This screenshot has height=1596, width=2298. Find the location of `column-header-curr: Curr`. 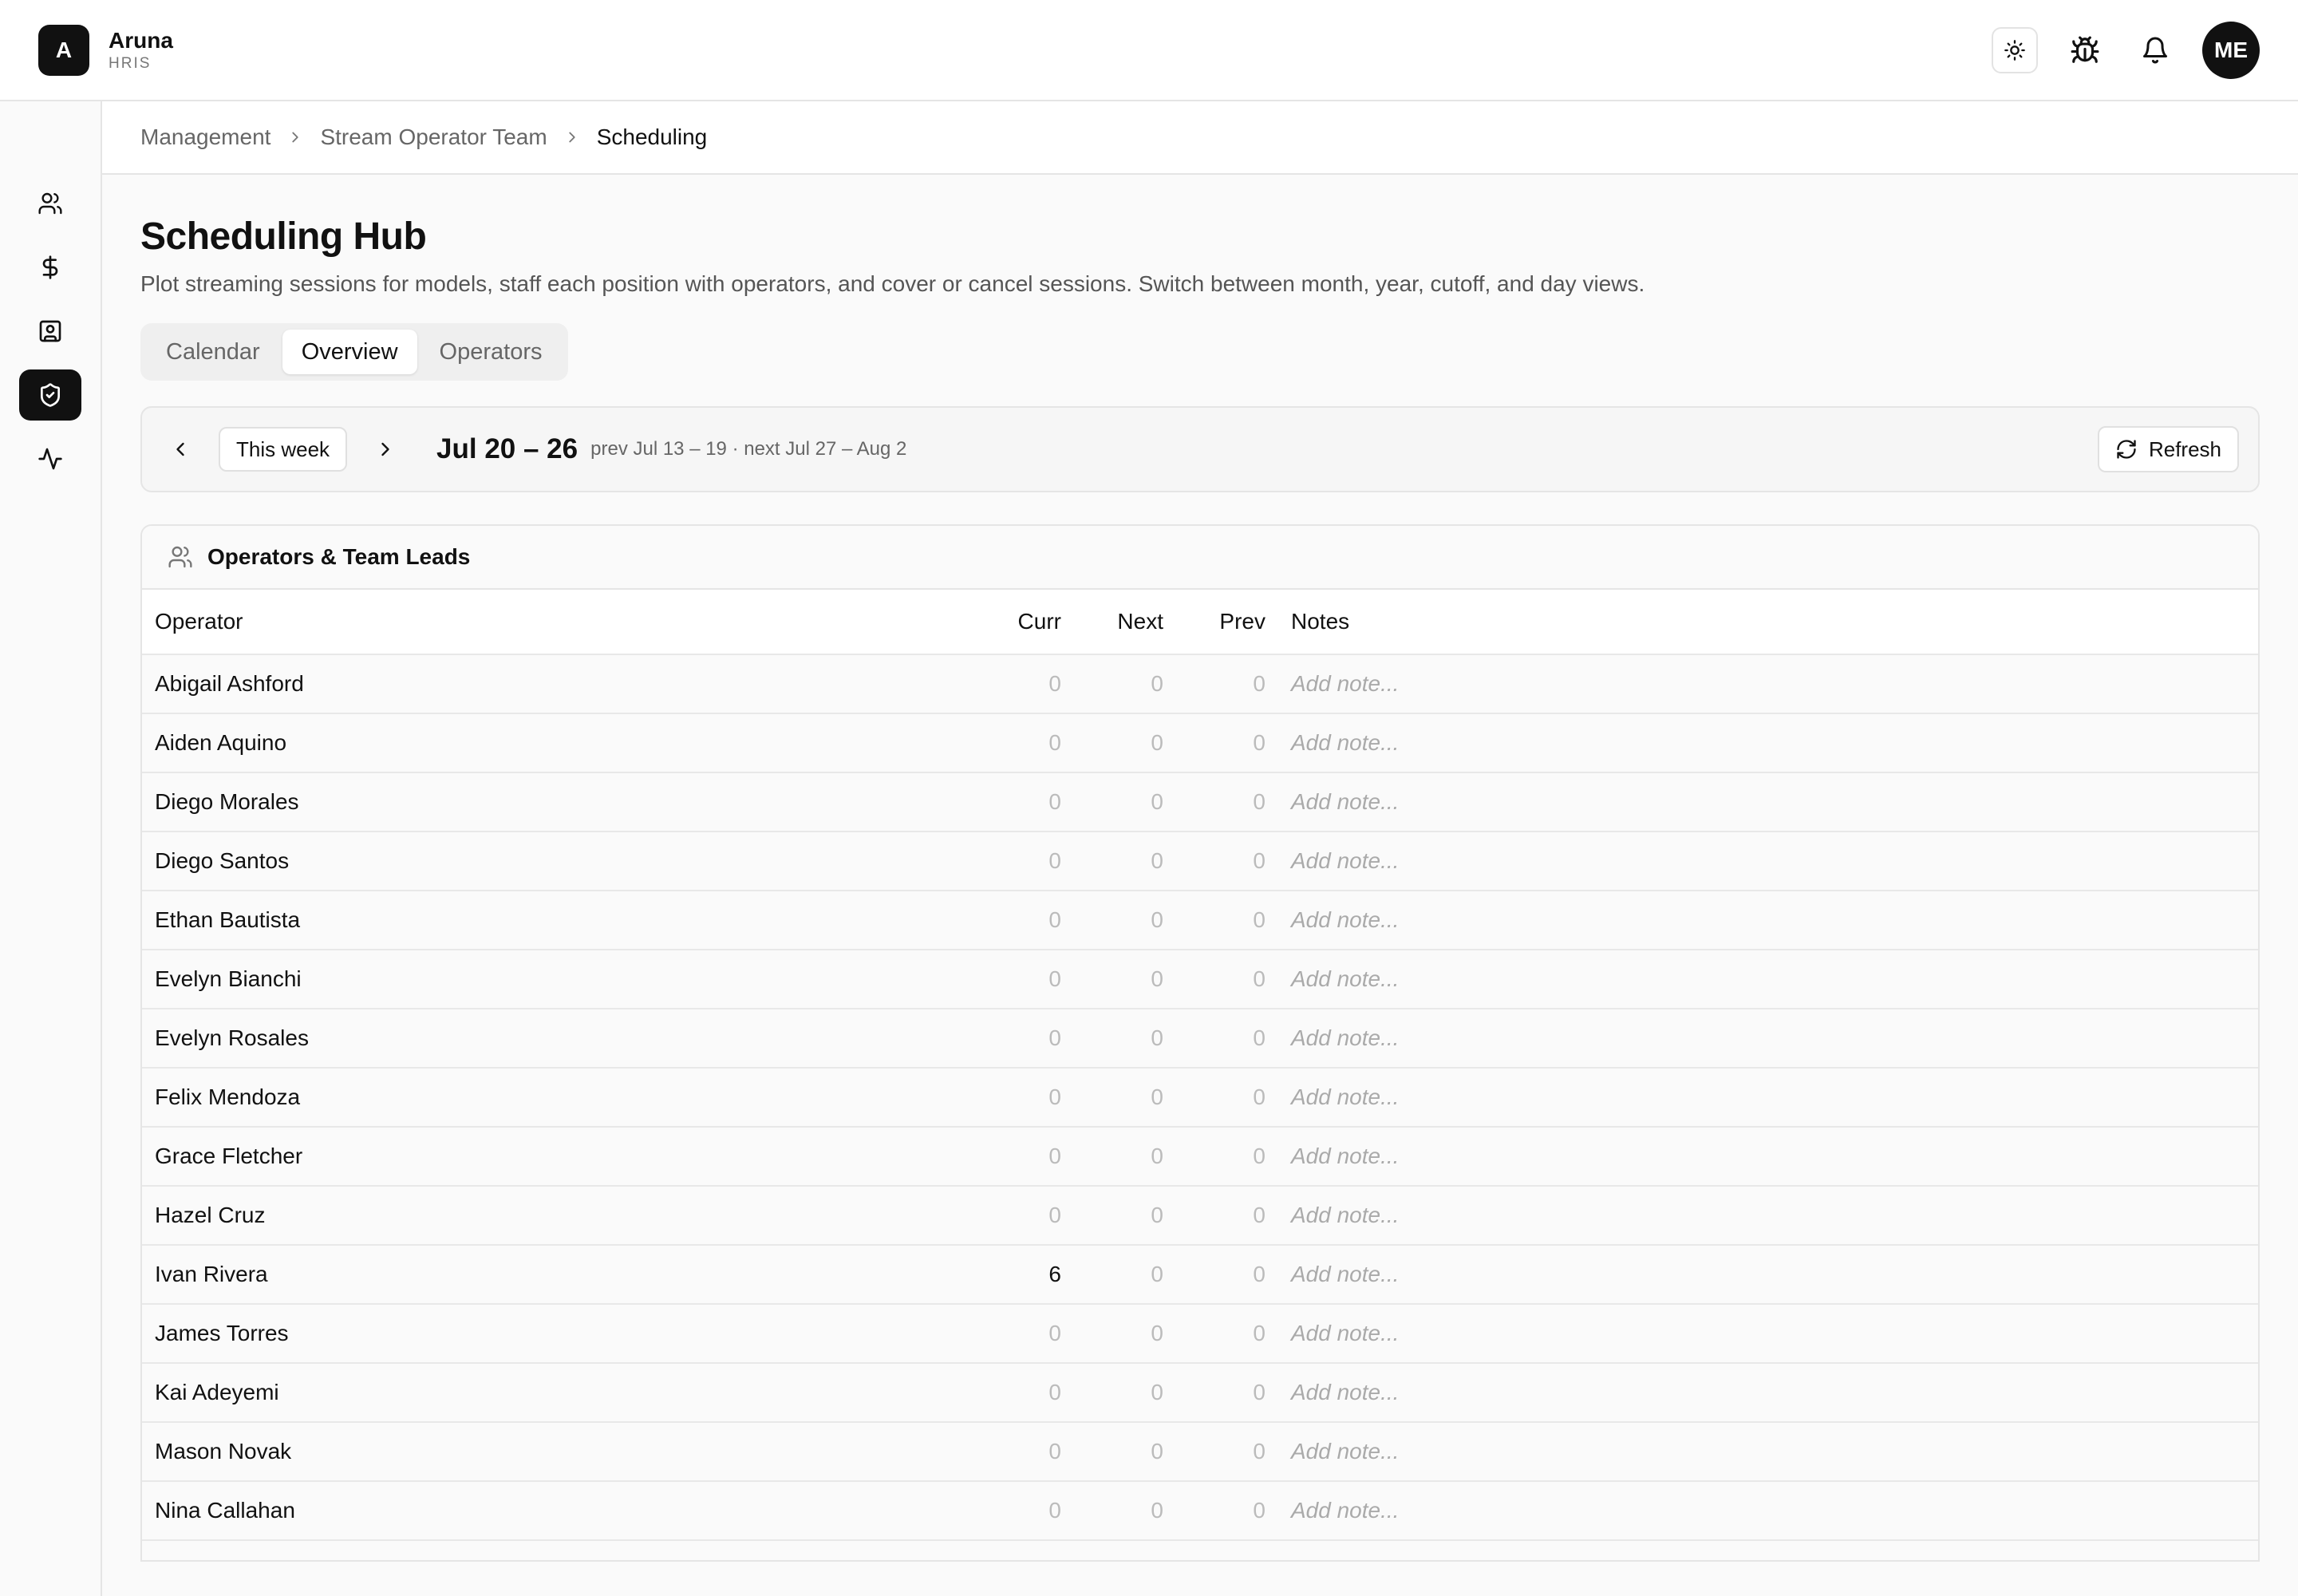

column-header-curr: Curr is located at coordinates (1016, 621).